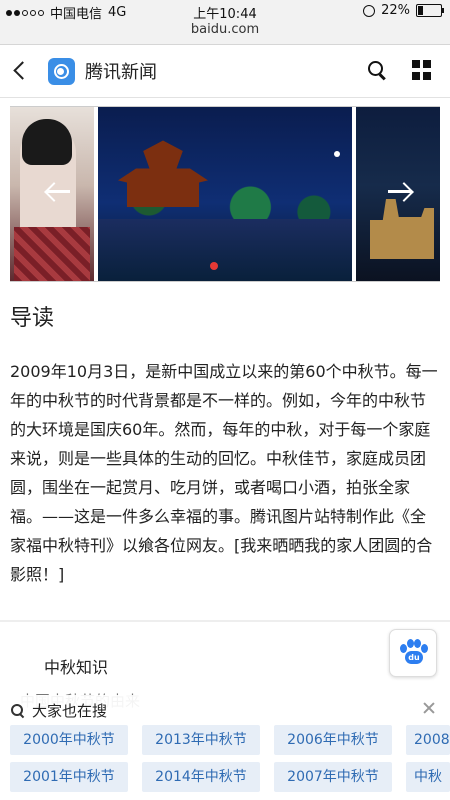 The height and width of the screenshot is (800, 450). I want to click on moon-illustration, so click(337, 154).